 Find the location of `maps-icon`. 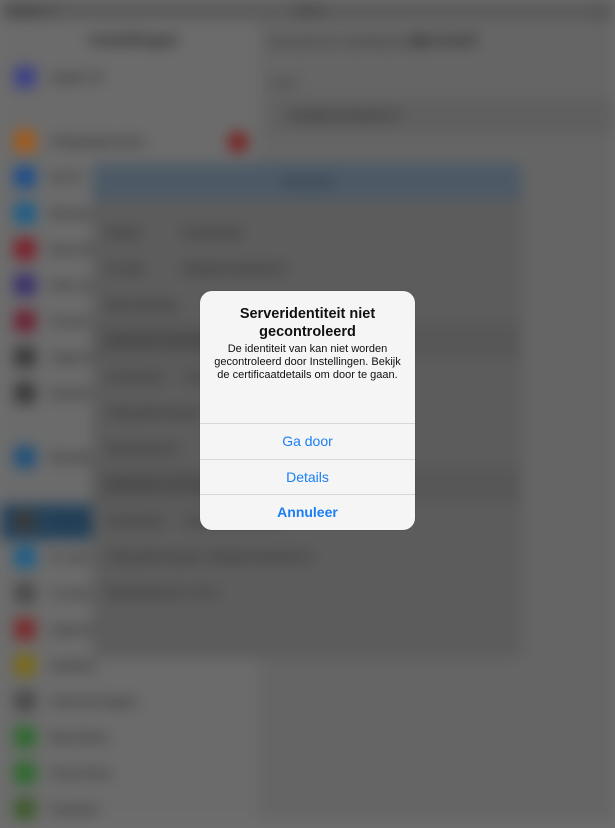

maps-icon is located at coordinates (25, 809).